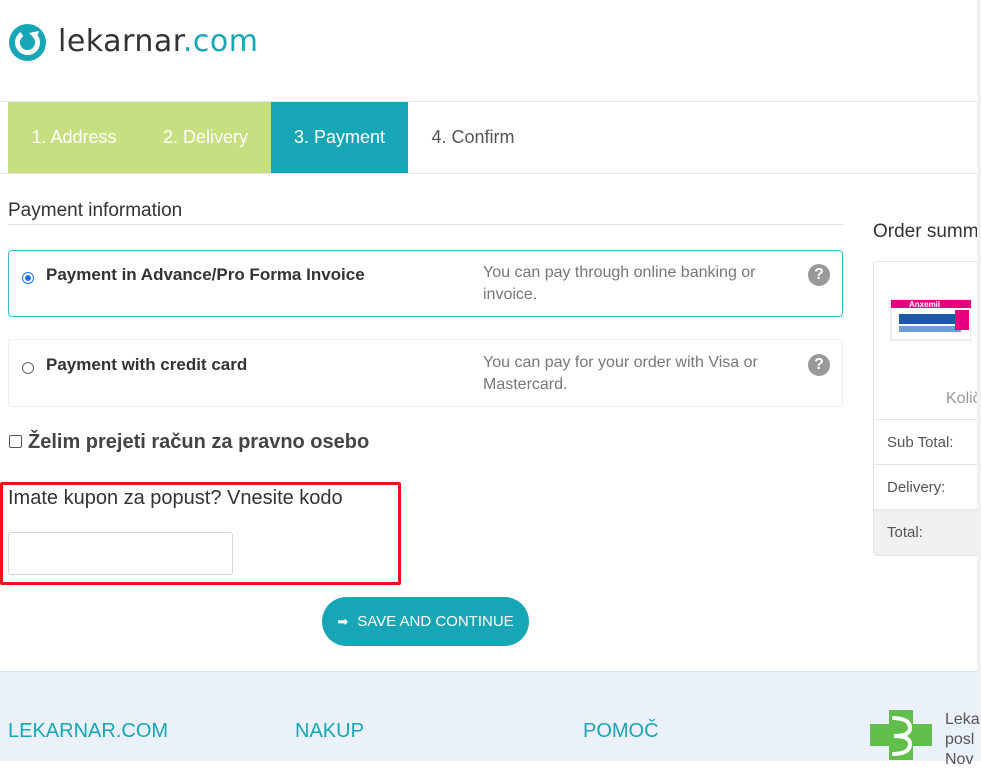 The width and height of the screenshot is (981, 770). What do you see at coordinates (901, 735) in the screenshot?
I see `pharmacy-cross-icon` at bounding box center [901, 735].